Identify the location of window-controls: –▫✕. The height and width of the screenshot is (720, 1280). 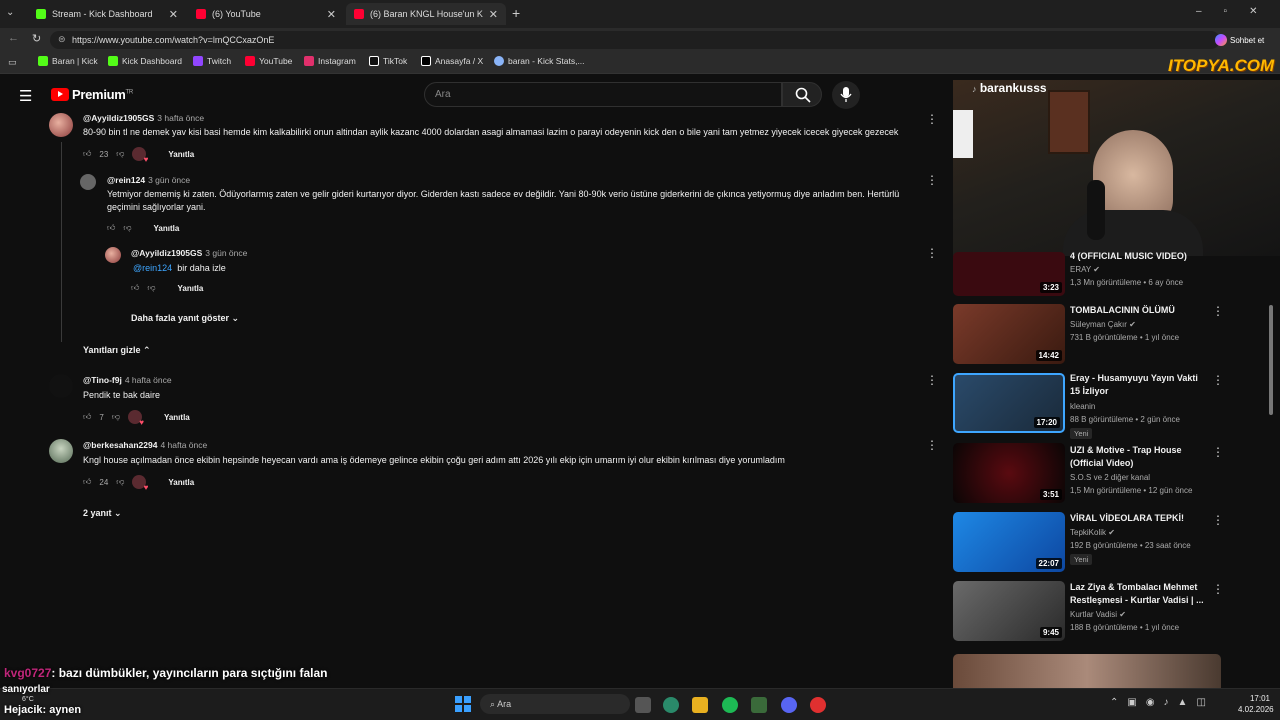
(1238, 11).